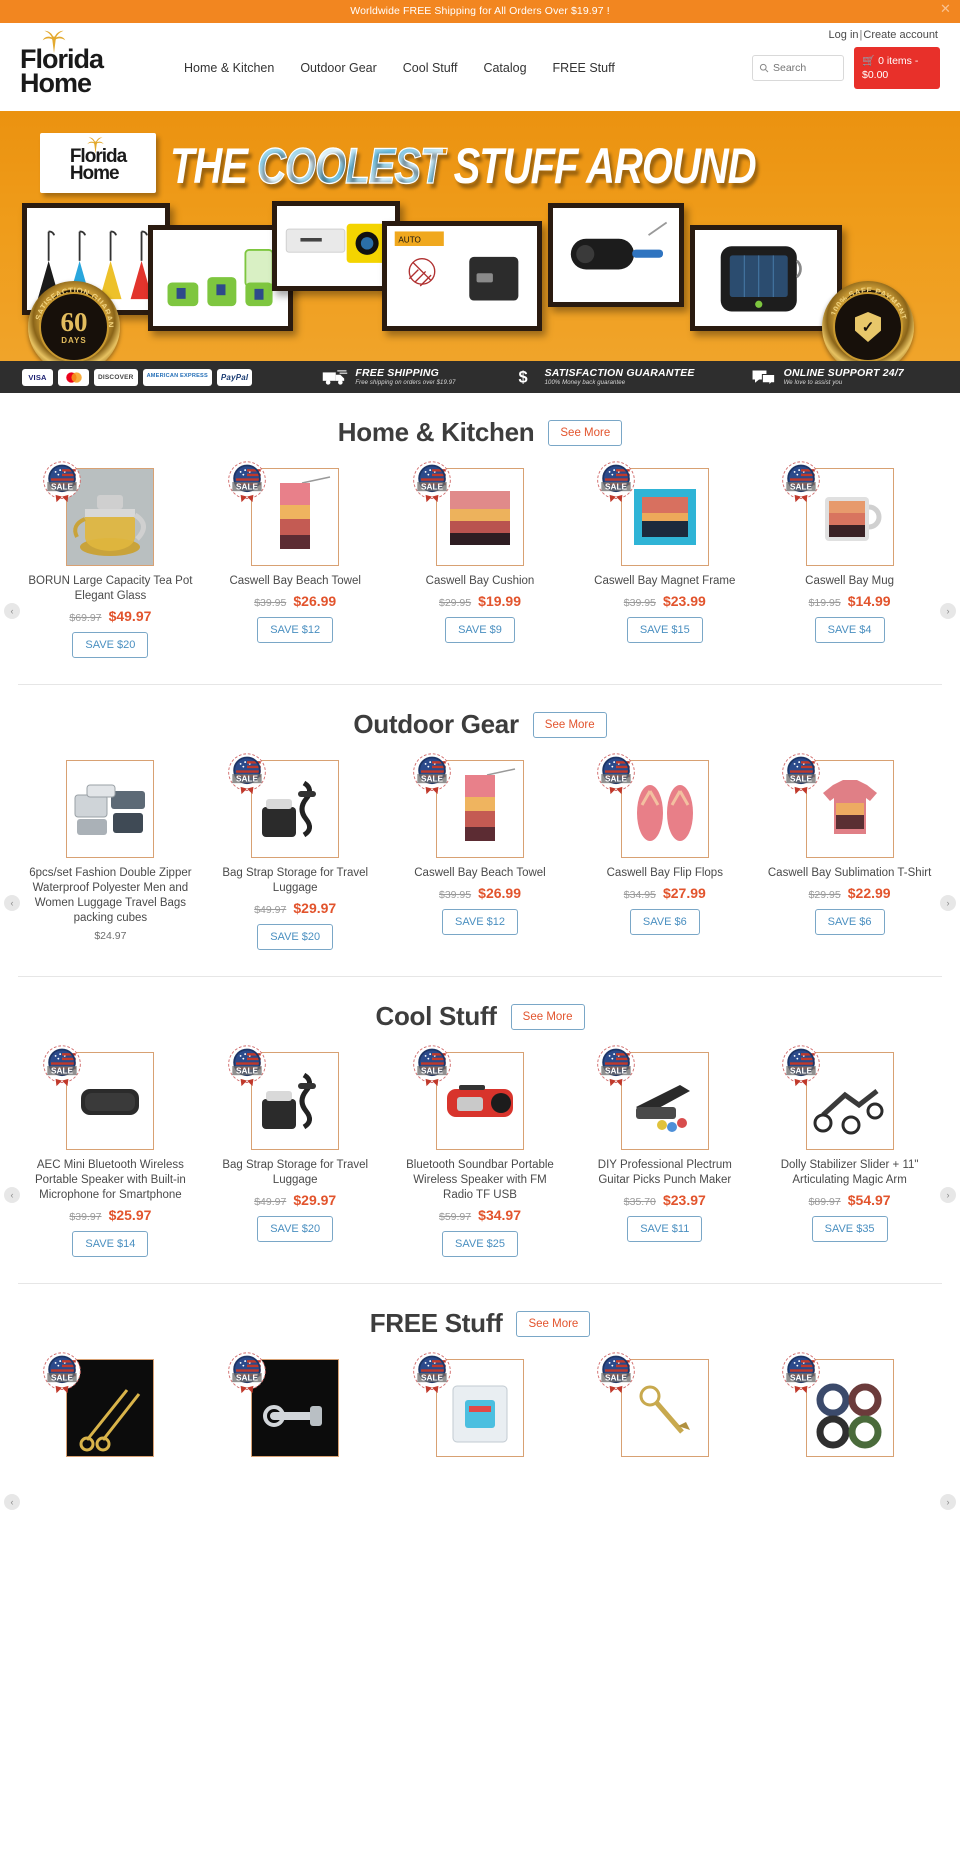 This screenshot has height=1875, width=960. What do you see at coordinates (480, 581) in the screenshot?
I see `product-title: Caswell Bay Cushion` at bounding box center [480, 581].